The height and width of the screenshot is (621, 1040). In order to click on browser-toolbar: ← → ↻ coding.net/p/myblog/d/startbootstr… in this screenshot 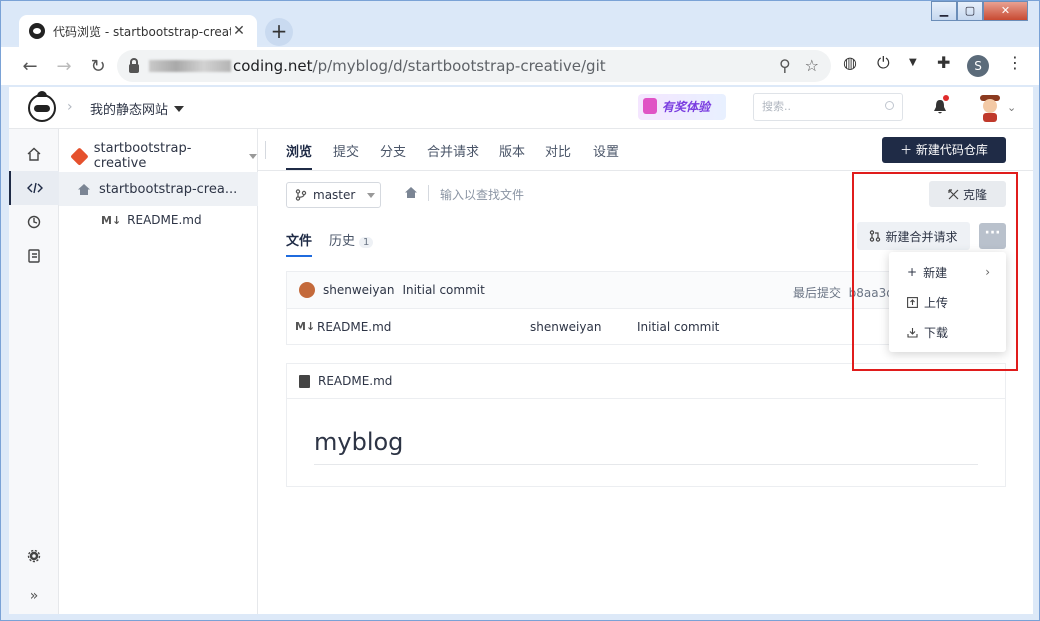, I will do `click(520, 66)`.